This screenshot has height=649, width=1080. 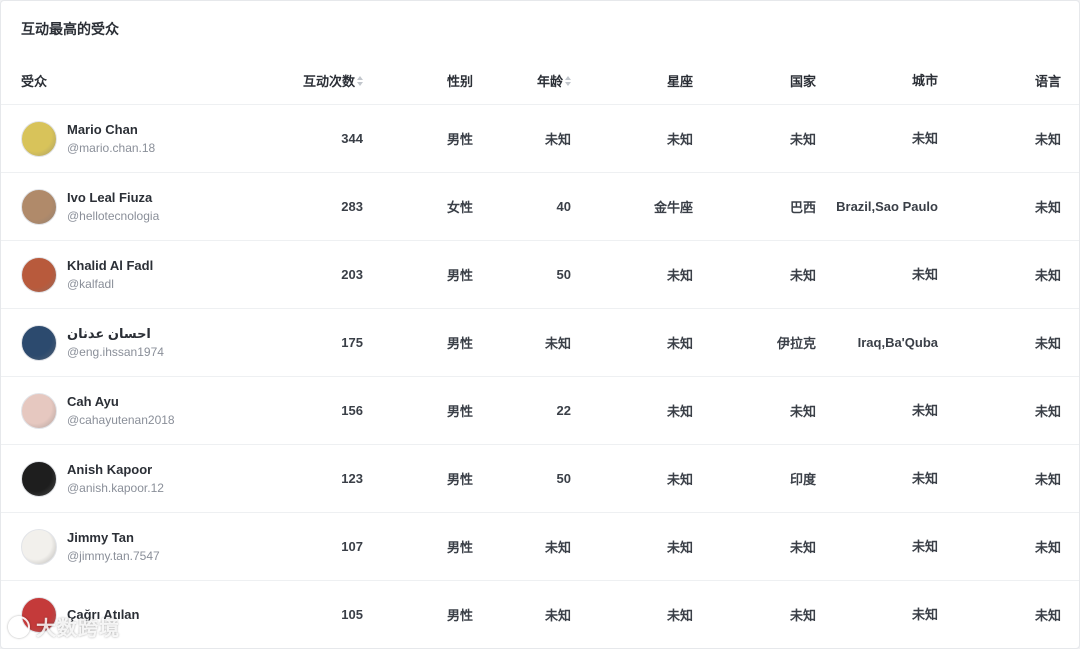 What do you see at coordinates (540, 275) in the screenshot?
I see `table-row: Khalid Al Fadl @kalfadl 203 男性 50 未知 未知 未知 未知` at bounding box center [540, 275].